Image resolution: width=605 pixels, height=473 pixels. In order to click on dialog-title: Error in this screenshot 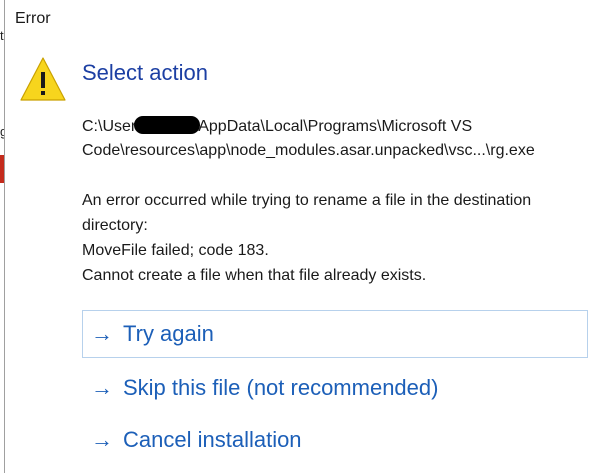, I will do `click(33, 18)`.